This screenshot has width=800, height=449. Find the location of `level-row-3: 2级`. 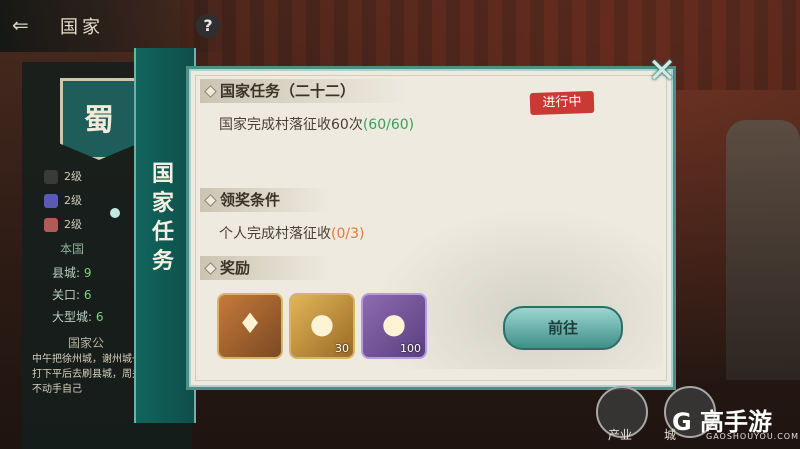

level-row-3: 2级 is located at coordinates (63, 224).